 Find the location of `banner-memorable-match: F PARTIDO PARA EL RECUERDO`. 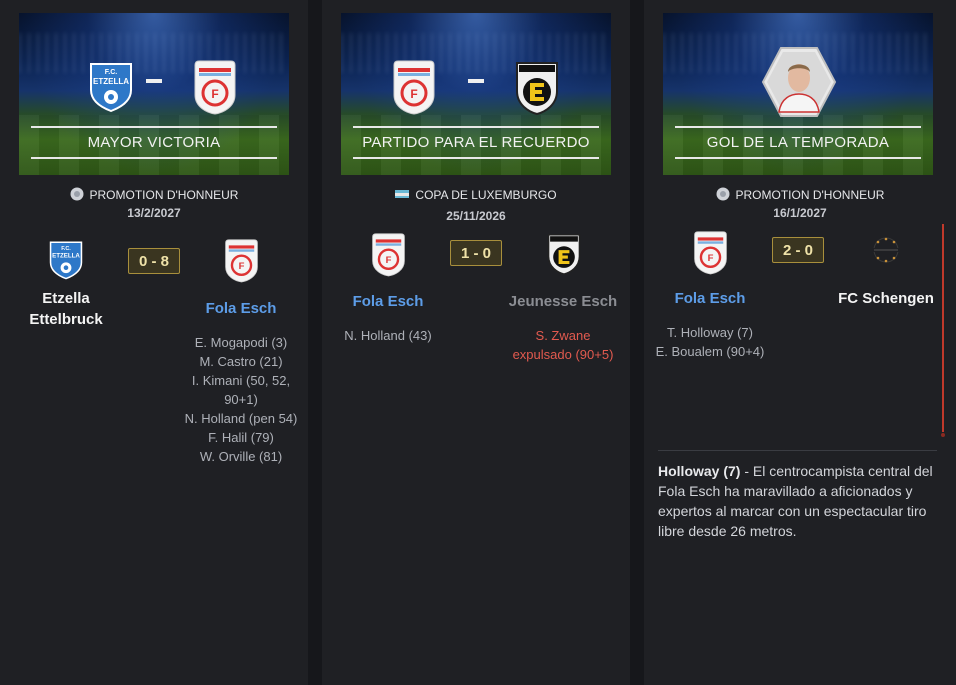

banner-memorable-match: F PARTIDO PARA EL RECUERDO is located at coordinates (476, 94).